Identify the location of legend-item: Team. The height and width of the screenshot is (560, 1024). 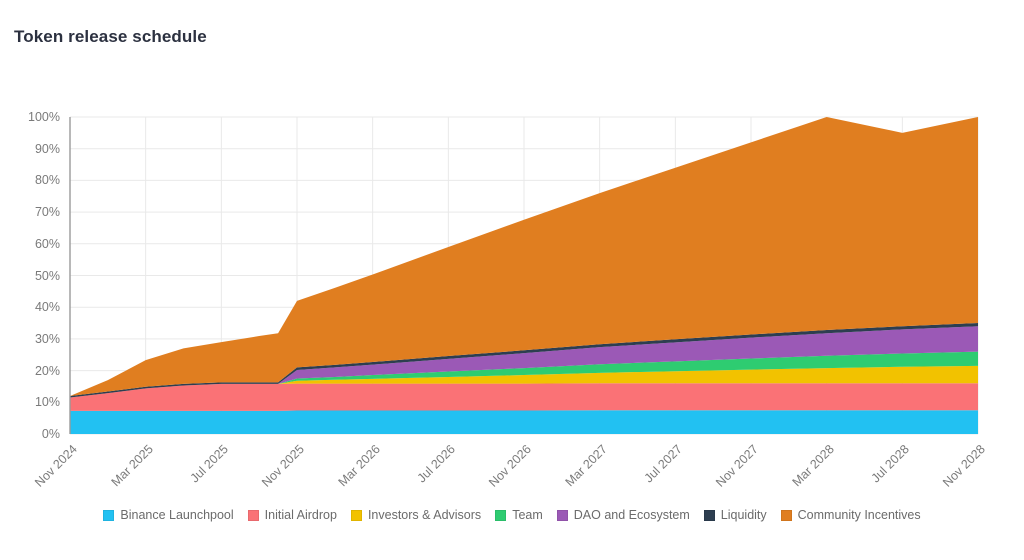
(519, 515).